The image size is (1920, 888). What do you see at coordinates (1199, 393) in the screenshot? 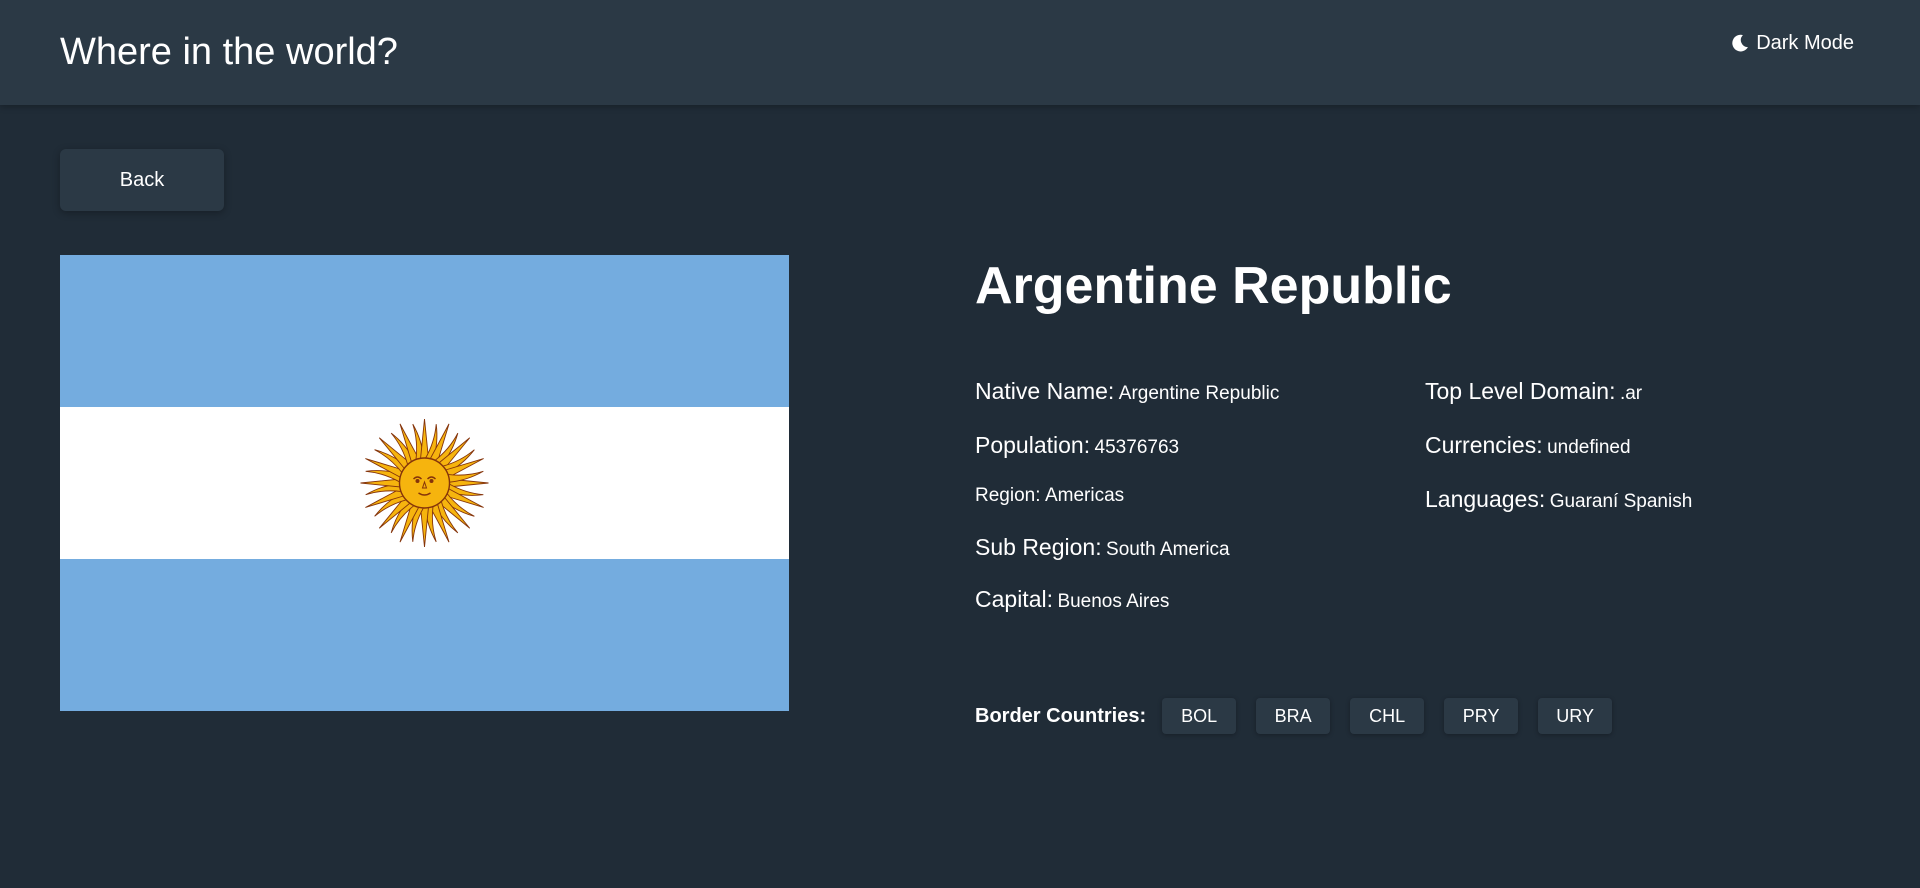
I see `detail-value: Argentine Republic` at bounding box center [1199, 393].